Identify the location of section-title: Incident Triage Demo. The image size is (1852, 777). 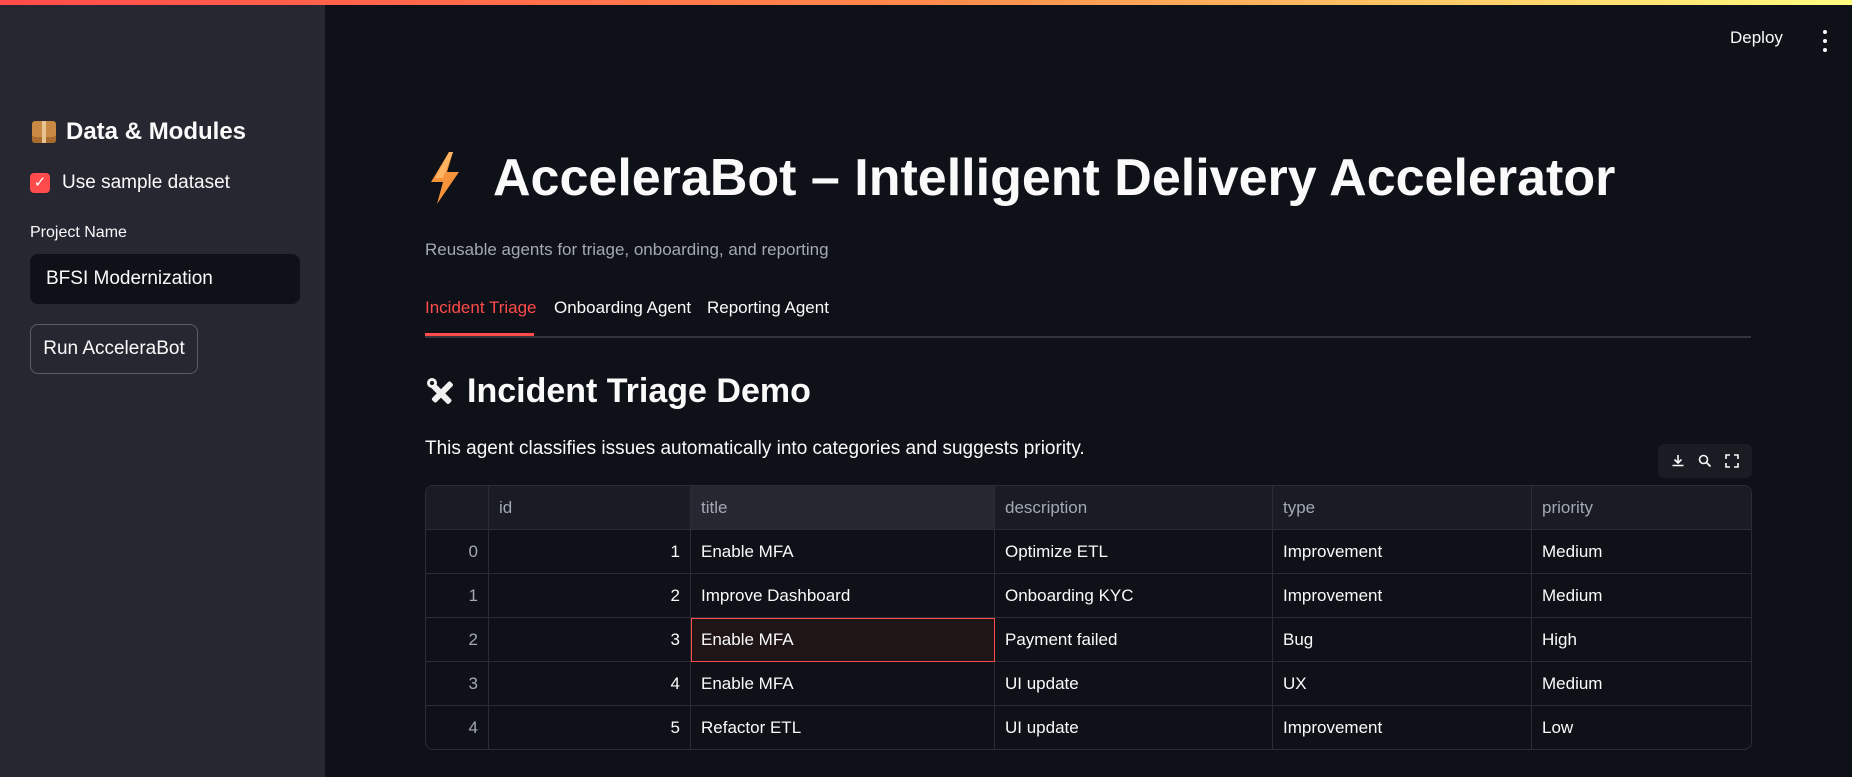
(618, 391).